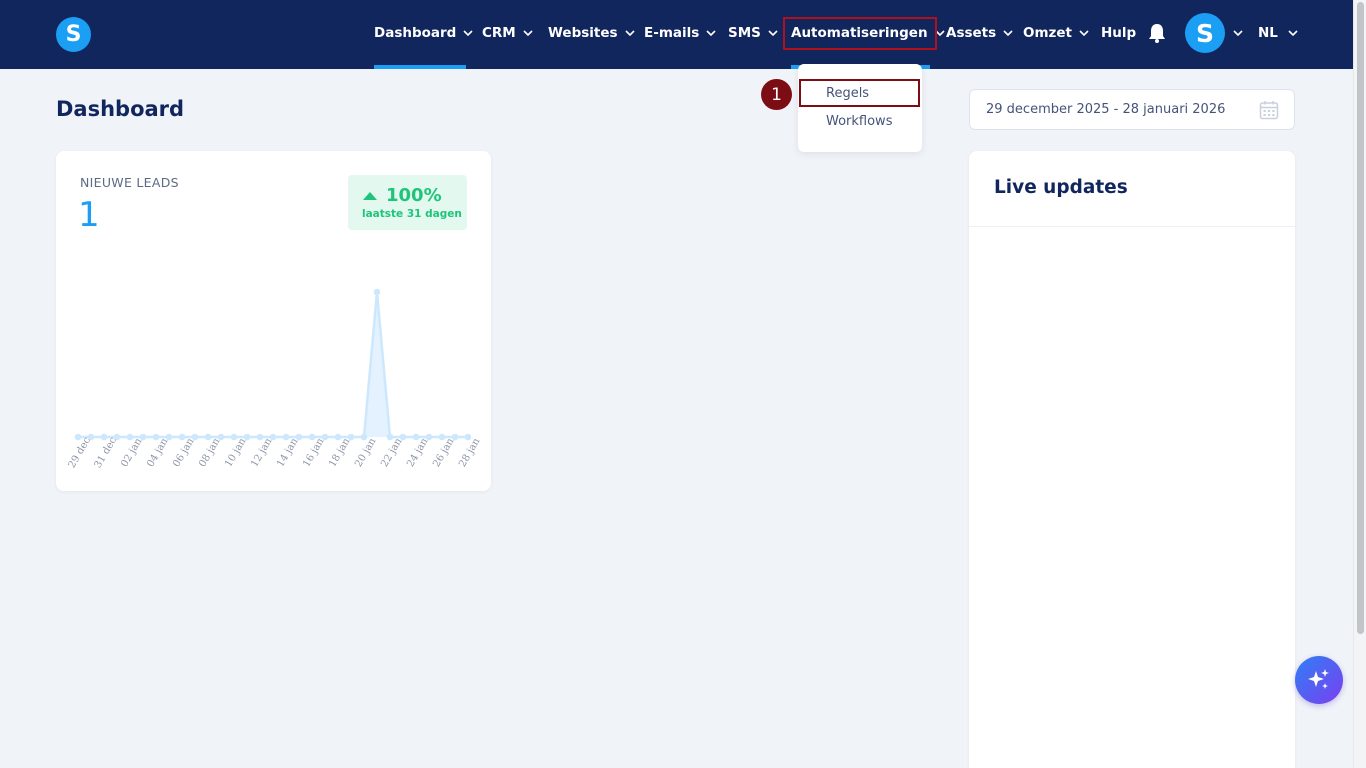  What do you see at coordinates (859, 93) in the screenshot?
I see `dropdown-highlight-box` at bounding box center [859, 93].